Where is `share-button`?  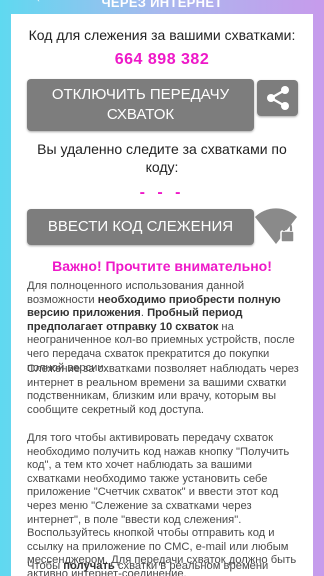 share-button is located at coordinates (277, 98).